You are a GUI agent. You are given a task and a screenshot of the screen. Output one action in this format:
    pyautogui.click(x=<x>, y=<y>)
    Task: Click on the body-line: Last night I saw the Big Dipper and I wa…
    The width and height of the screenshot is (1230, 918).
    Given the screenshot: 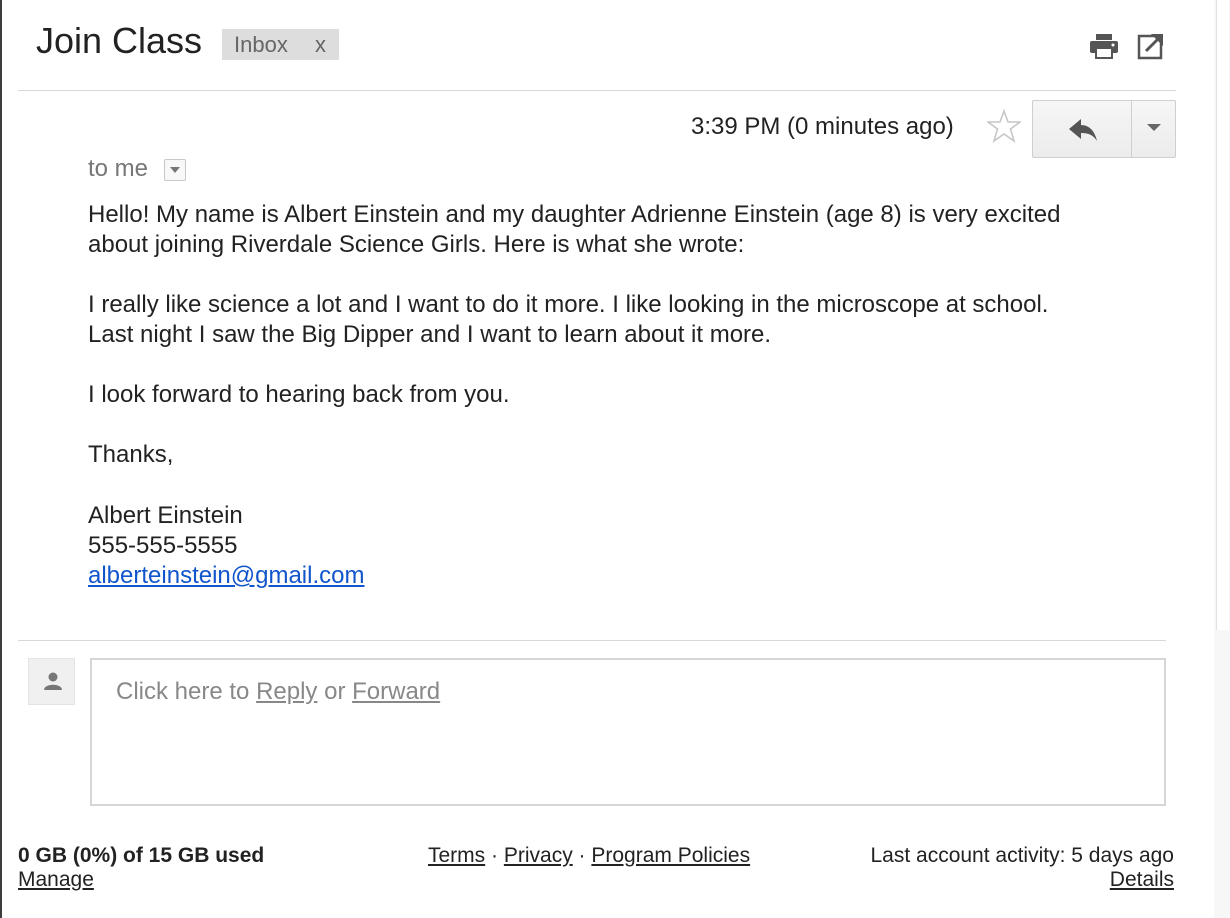 What is the action you would take?
    pyautogui.click(x=430, y=334)
    